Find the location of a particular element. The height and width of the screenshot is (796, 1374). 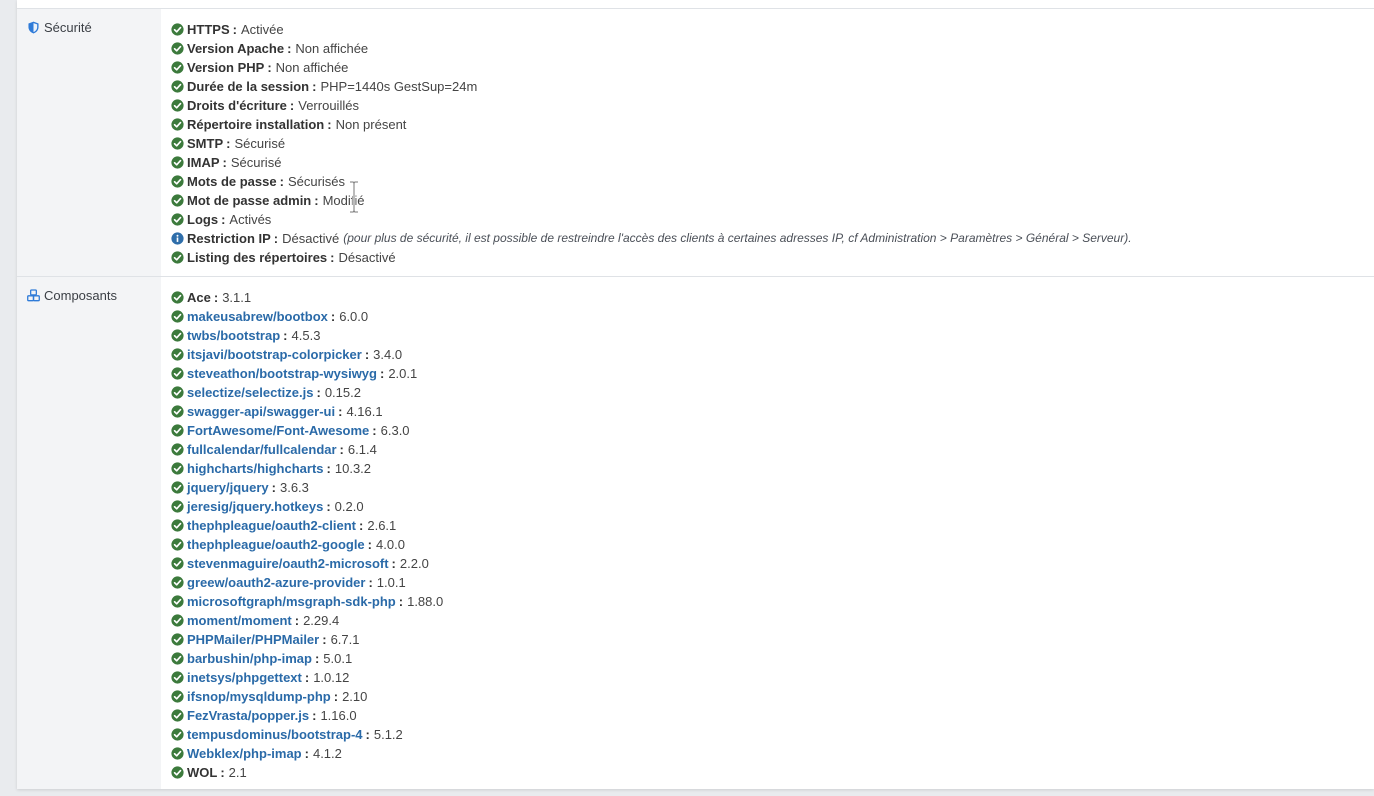

components-row: highcharts/highcharts:10.3.2 is located at coordinates (772, 468).